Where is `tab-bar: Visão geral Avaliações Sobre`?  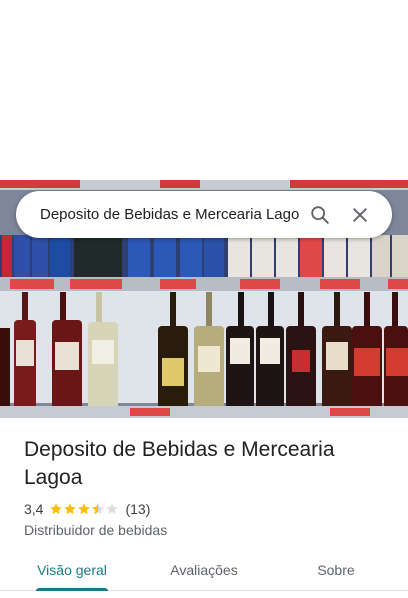
tab-bar: Visão geral Avaliações Sobre is located at coordinates (204, 570).